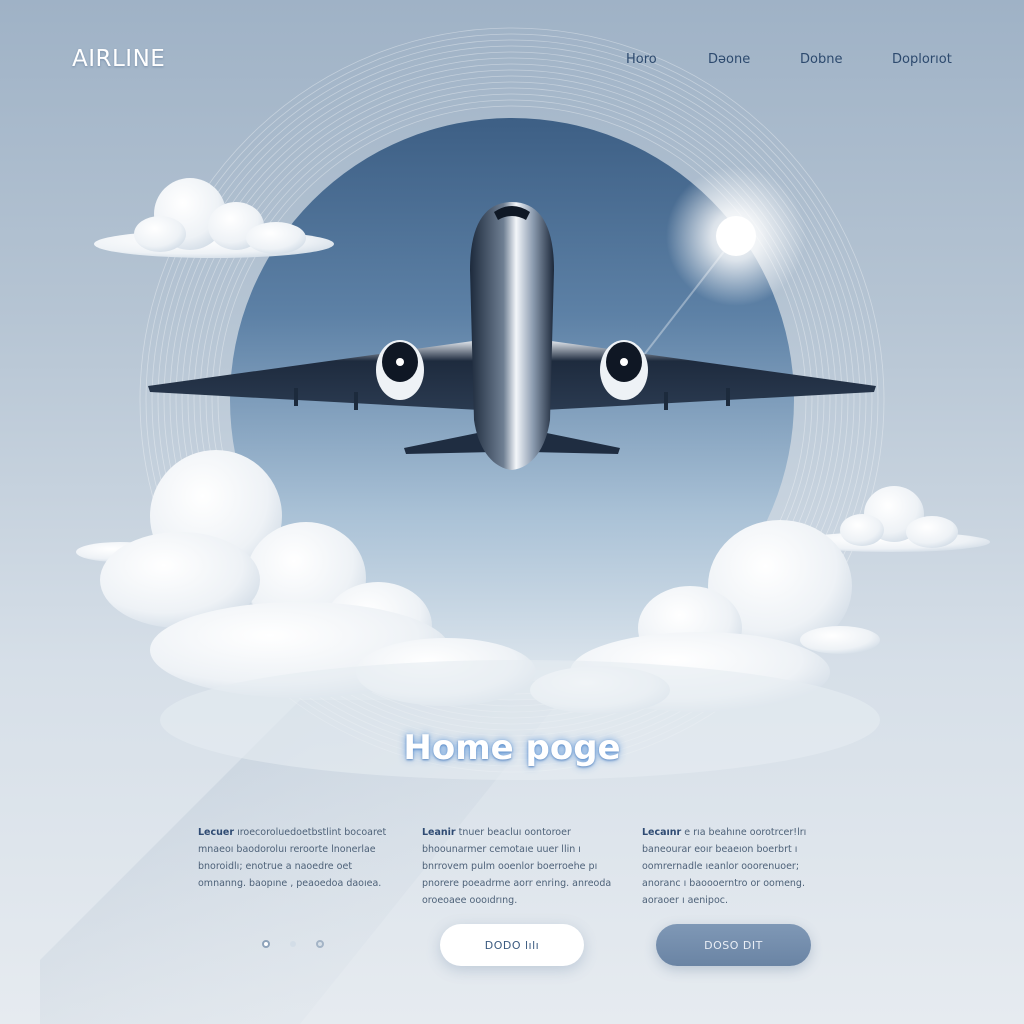 The image size is (1024, 1024). What do you see at coordinates (641, 59) in the screenshot?
I see `nav-item-home: Horo` at bounding box center [641, 59].